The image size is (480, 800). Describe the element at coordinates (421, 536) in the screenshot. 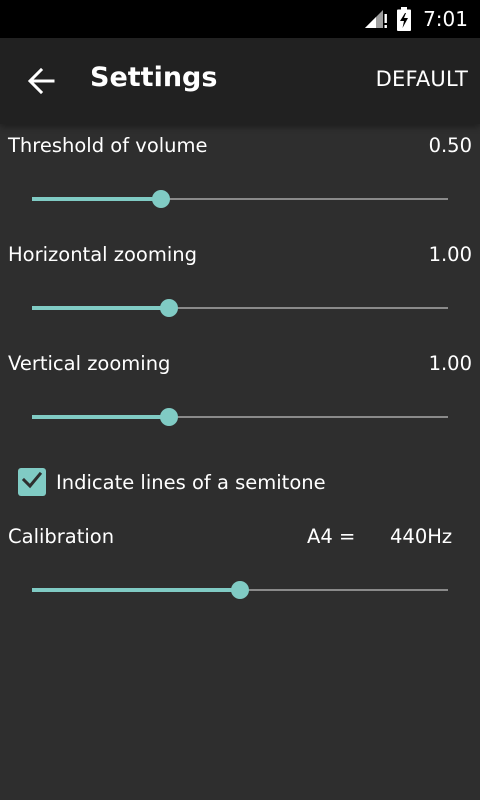

I see `calibration-value: 440Hz` at that location.